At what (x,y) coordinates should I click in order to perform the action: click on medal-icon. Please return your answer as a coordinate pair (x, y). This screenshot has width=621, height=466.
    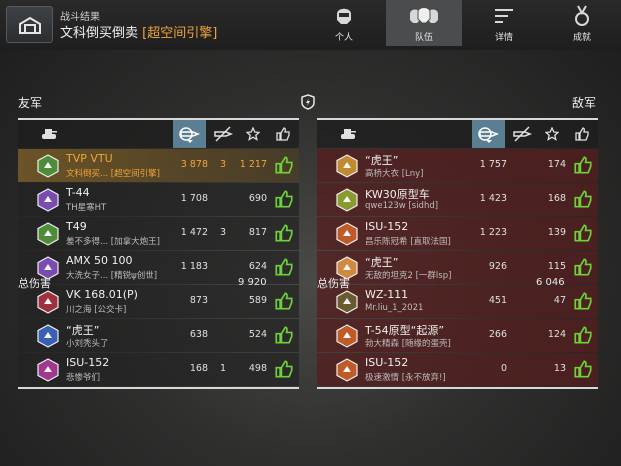
    Looking at the image, I should click on (582, 15).